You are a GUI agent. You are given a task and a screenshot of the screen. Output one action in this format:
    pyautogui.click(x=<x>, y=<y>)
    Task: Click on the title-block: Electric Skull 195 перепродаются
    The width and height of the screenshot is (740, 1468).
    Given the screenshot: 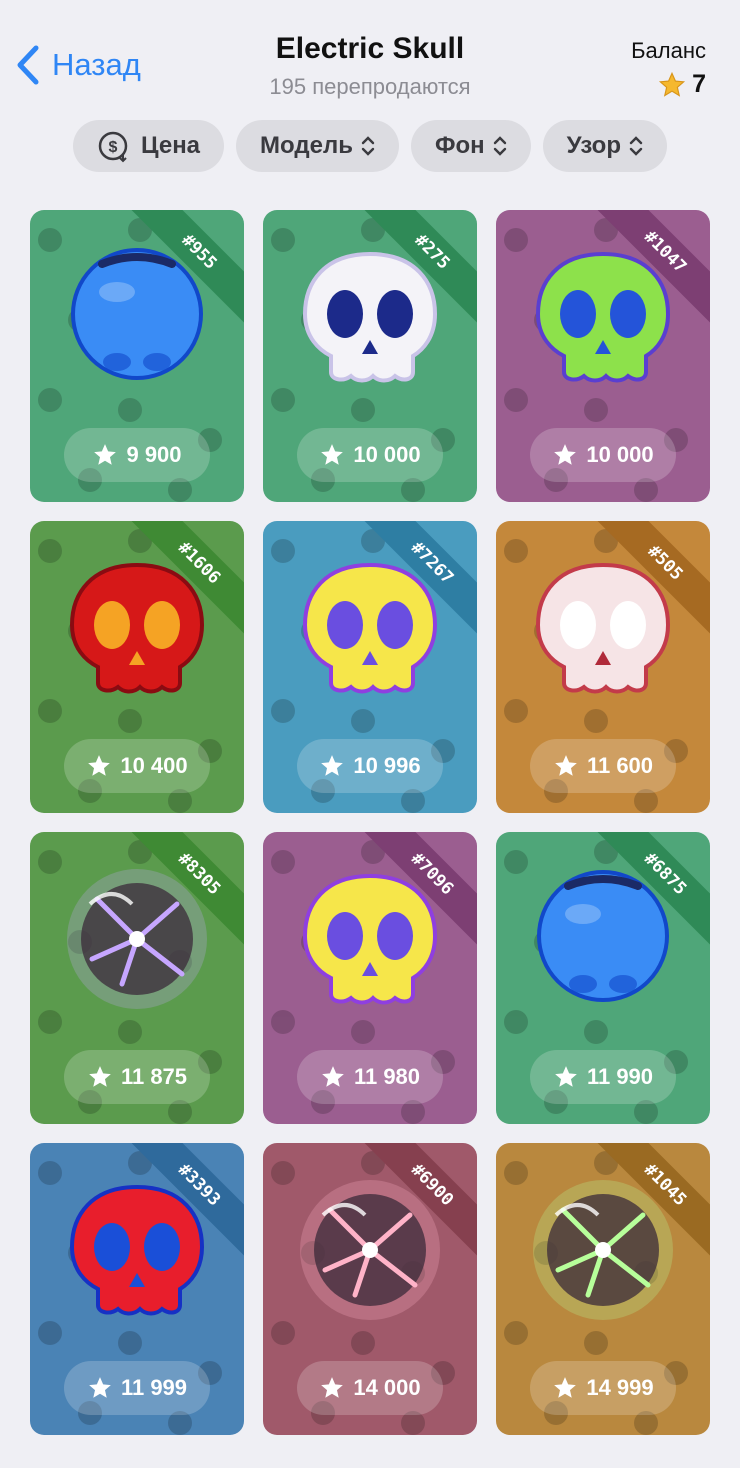 What is the action you would take?
    pyautogui.click(x=370, y=66)
    